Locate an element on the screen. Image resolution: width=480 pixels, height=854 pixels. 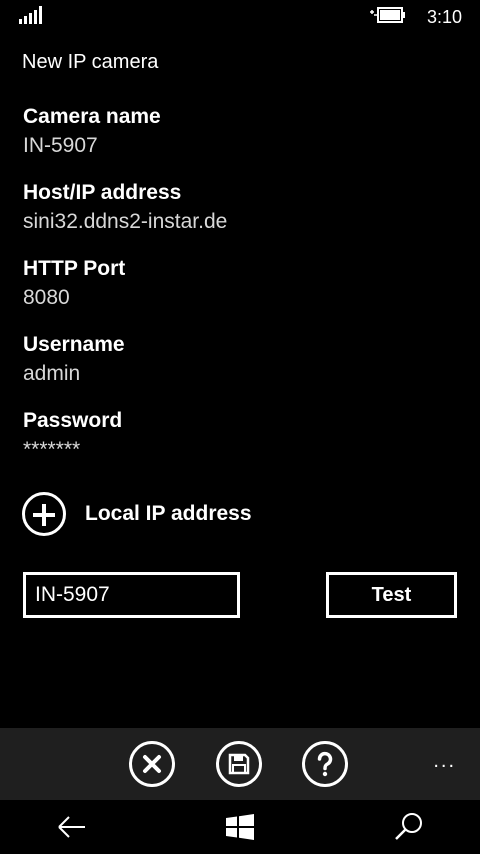
signal-strength-icon is located at coordinates (31, 15).